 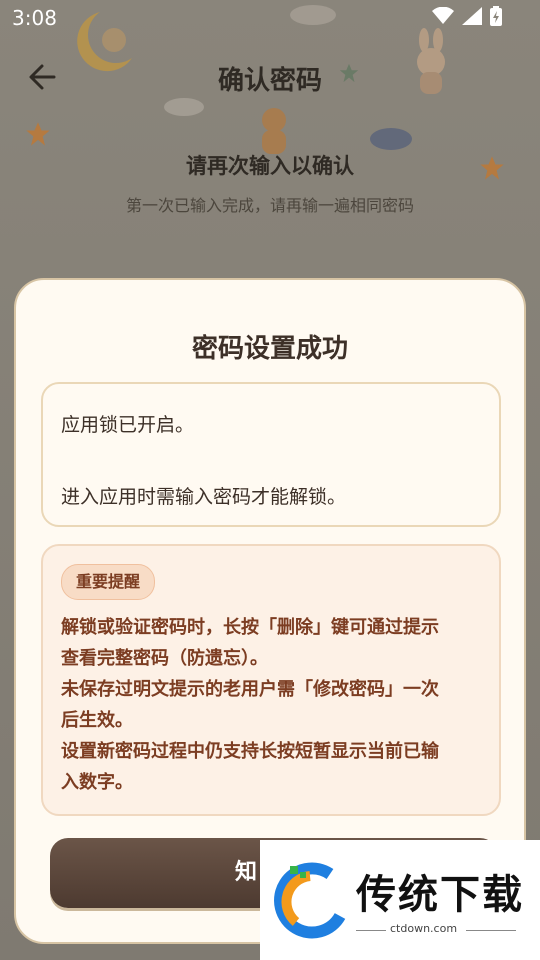 What do you see at coordinates (472, 16) in the screenshot?
I see `signal-icon` at bounding box center [472, 16].